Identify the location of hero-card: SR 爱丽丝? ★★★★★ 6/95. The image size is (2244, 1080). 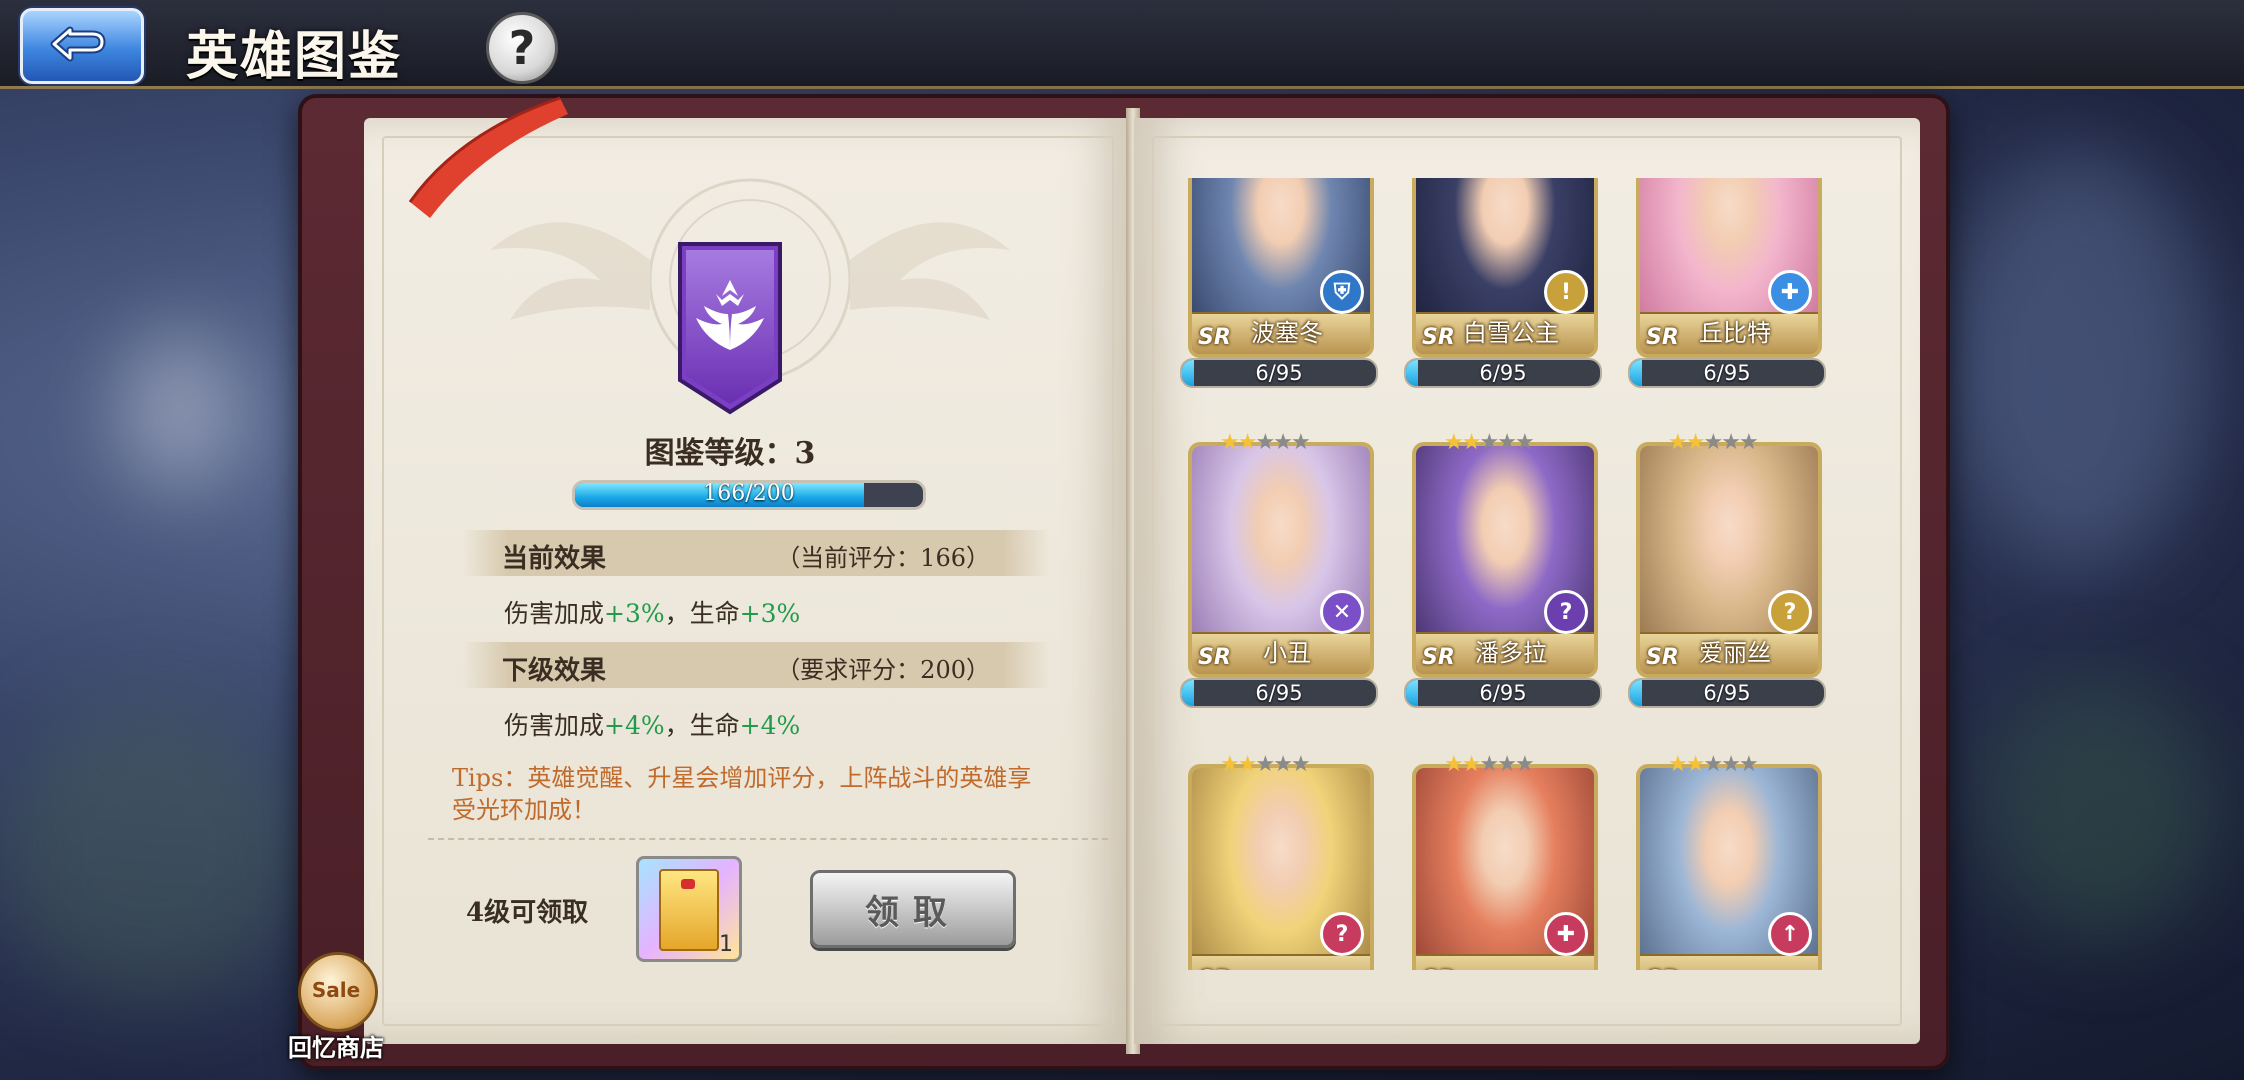
(1727, 588).